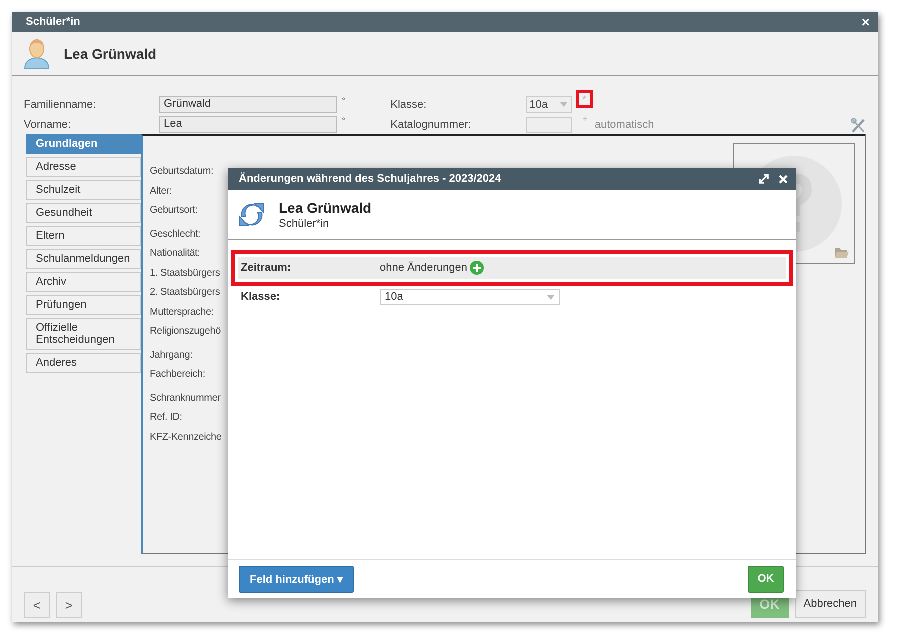  I want to click on tab: Adresse, so click(83, 167).